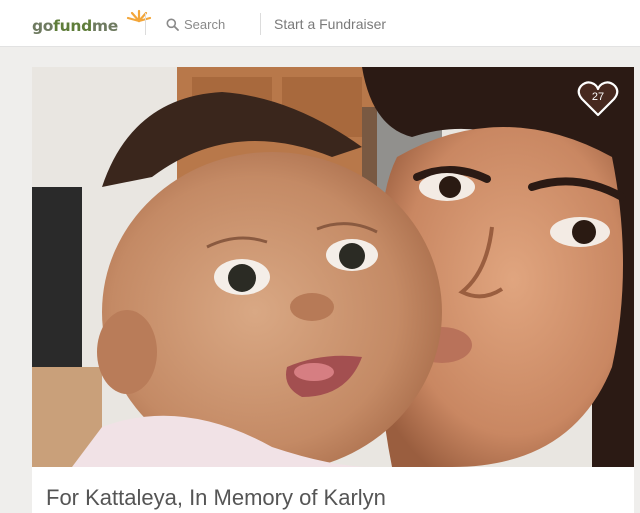 The image size is (640, 513). Describe the element at coordinates (139, 16) in the screenshot. I see `logo-sun-icon` at that location.